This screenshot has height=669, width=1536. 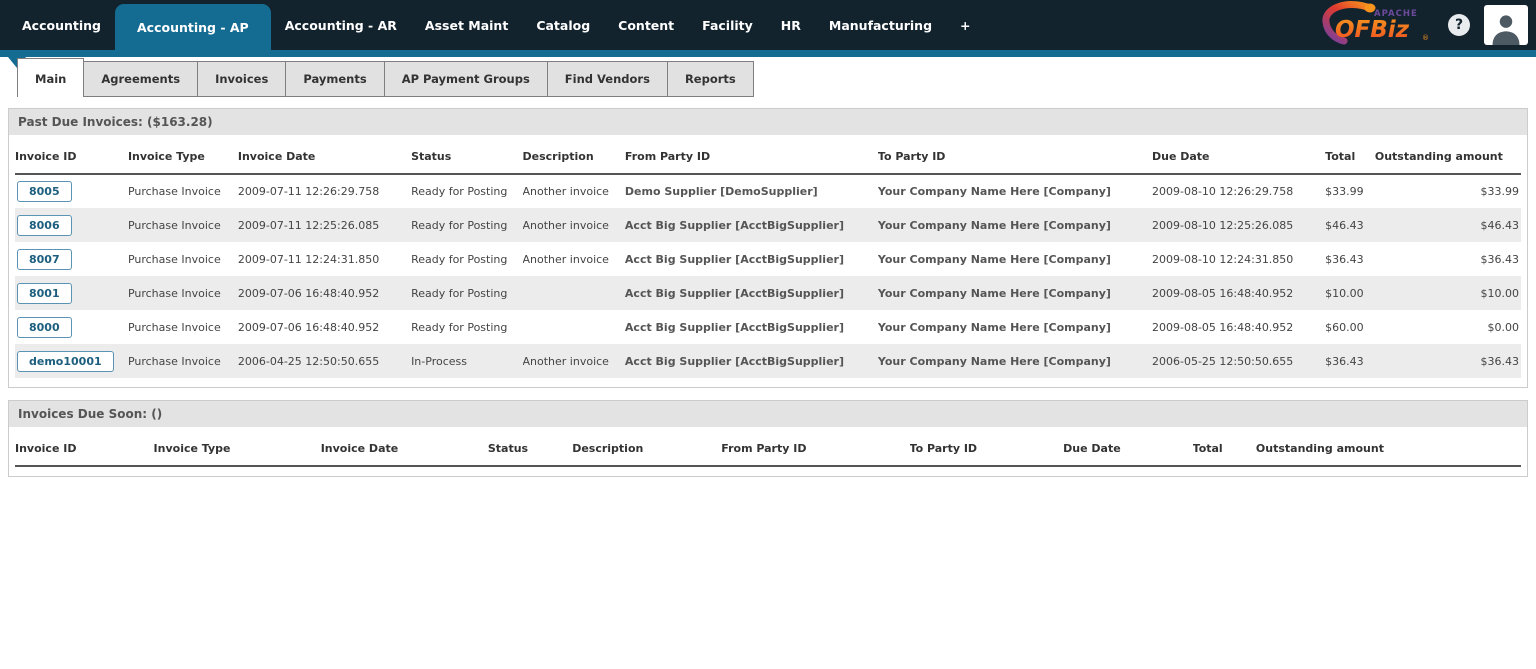 What do you see at coordinates (51, 77) in the screenshot?
I see `sub-tab-main: Main` at bounding box center [51, 77].